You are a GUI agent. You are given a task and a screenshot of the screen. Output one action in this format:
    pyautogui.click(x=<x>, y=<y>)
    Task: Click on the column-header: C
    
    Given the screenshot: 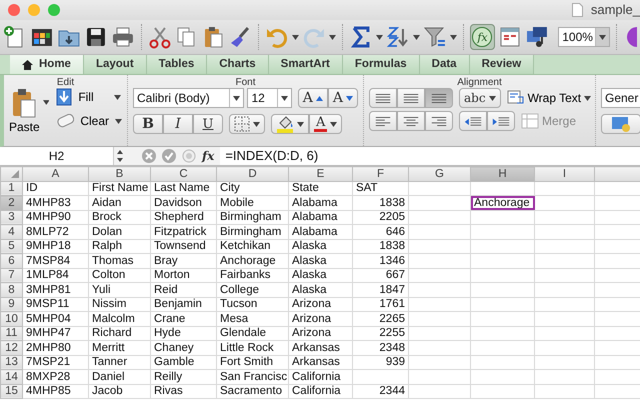 What is the action you would take?
    pyautogui.click(x=183, y=173)
    